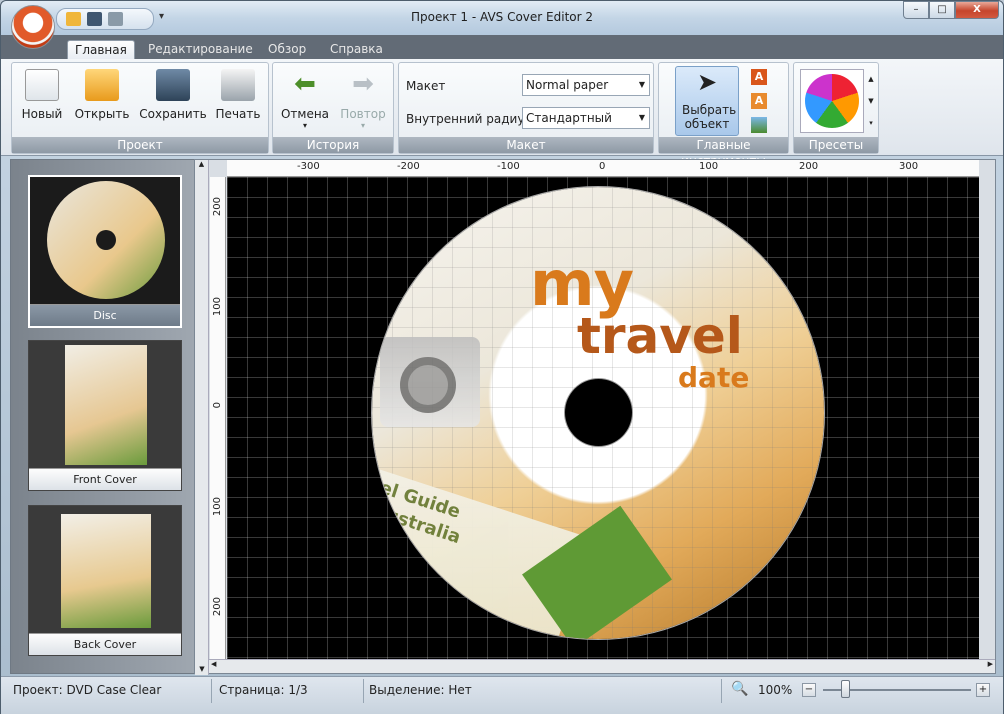 The height and width of the screenshot is (714, 1004). Describe the element at coordinates (363, 99) in the screenshot. I see `redo-button: ➡ Повтор ▾` at that location.